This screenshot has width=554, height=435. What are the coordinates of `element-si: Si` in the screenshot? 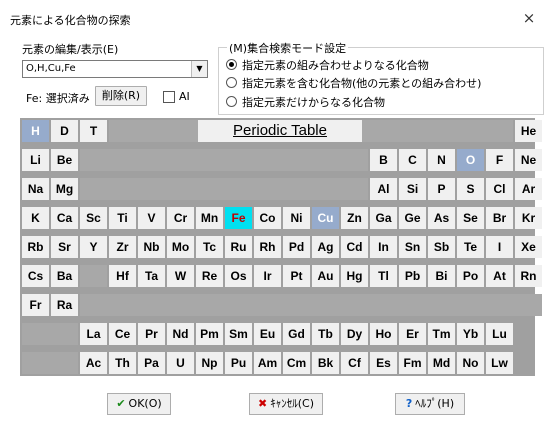 It's located at (412, 189).